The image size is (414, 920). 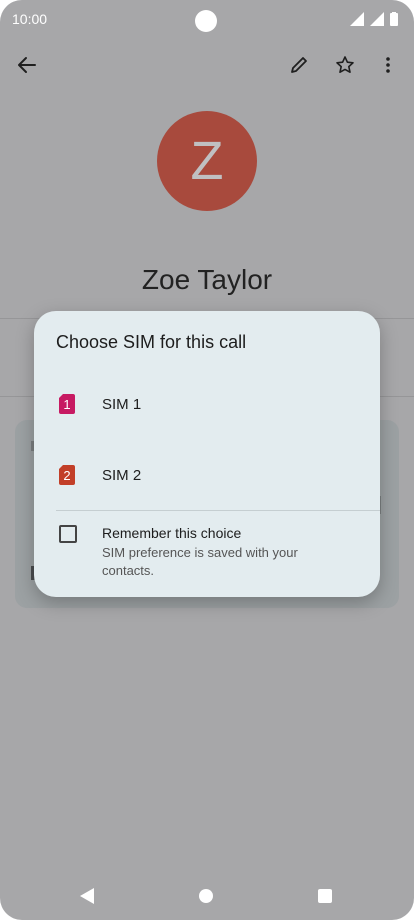 What do you see at coordinates (325, 896) in the screenshot?
I see `nav-recents-icon` at bounding box center [325, 896].